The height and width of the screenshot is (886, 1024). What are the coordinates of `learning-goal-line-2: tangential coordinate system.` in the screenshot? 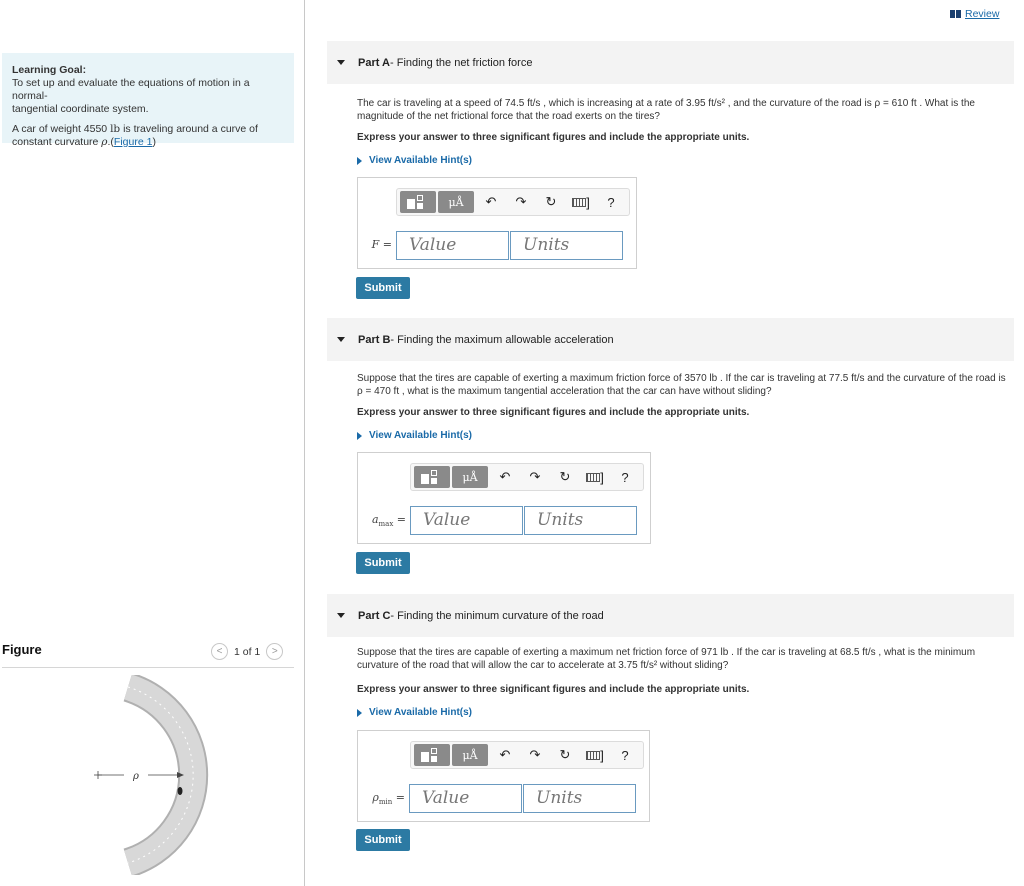 It's located at (80, 109).